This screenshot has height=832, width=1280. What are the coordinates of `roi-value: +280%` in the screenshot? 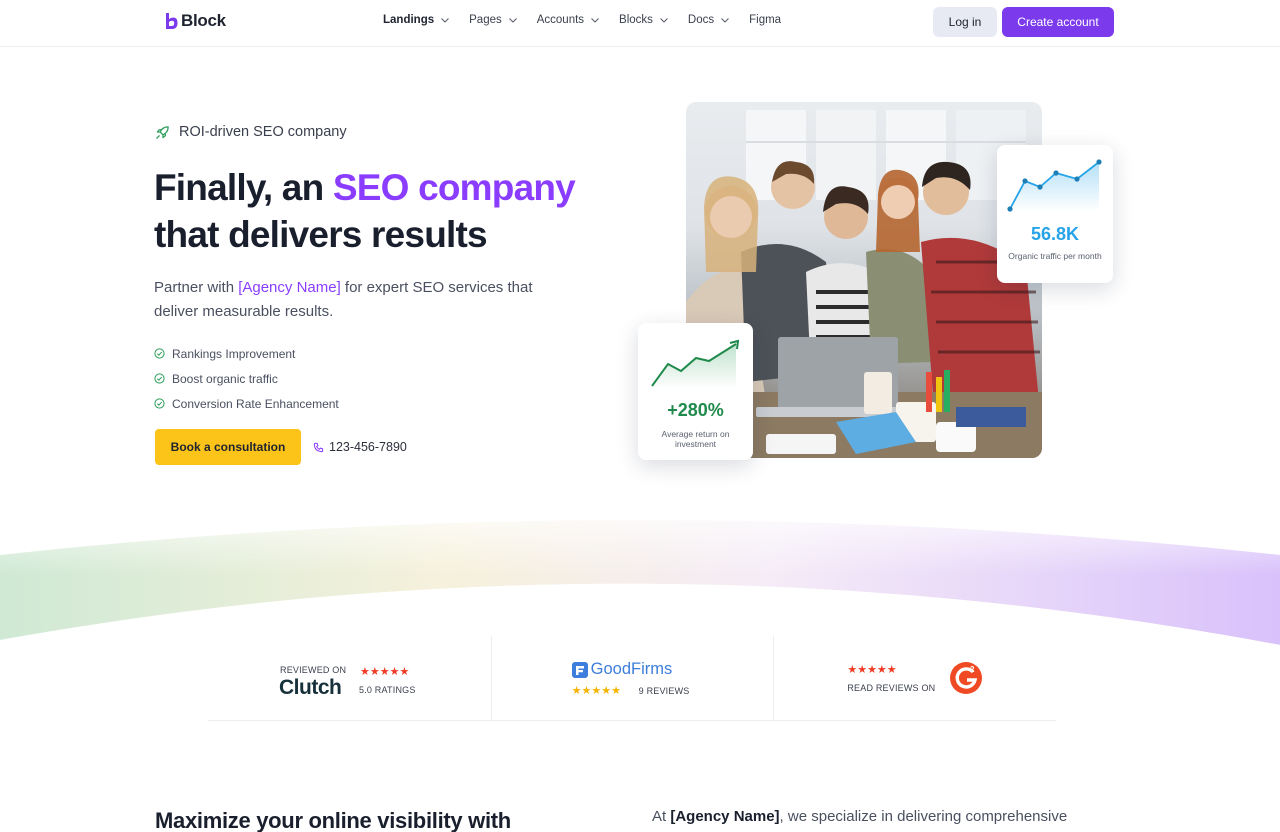 It's located at (695, 410).